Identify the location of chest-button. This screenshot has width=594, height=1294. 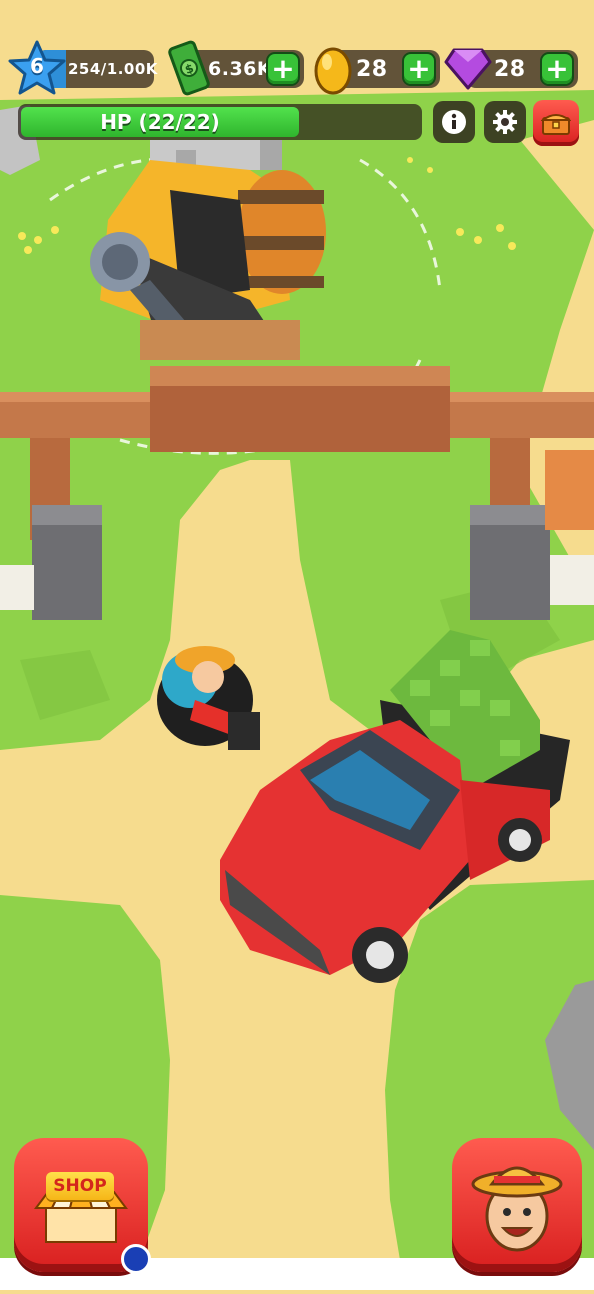
(556, 123).